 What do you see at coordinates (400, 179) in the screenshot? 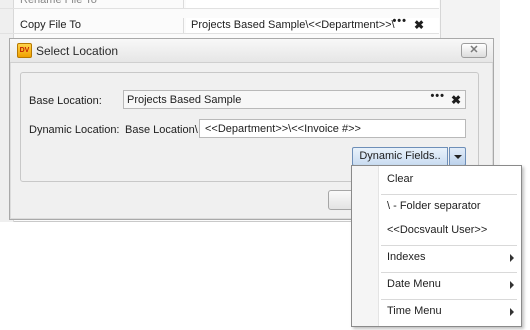
I see `menu-item-label: Clear` at bounding box center [400, 179].